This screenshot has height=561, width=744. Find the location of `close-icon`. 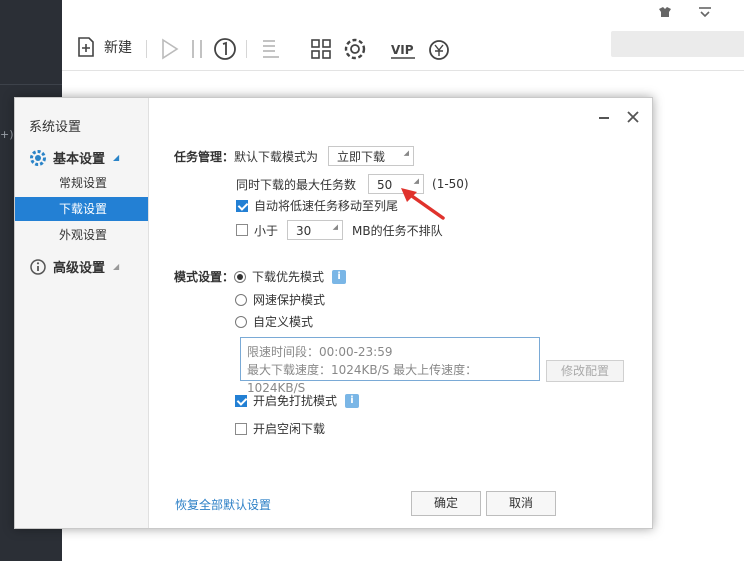

close-icon is located at coordinates (633, 117).